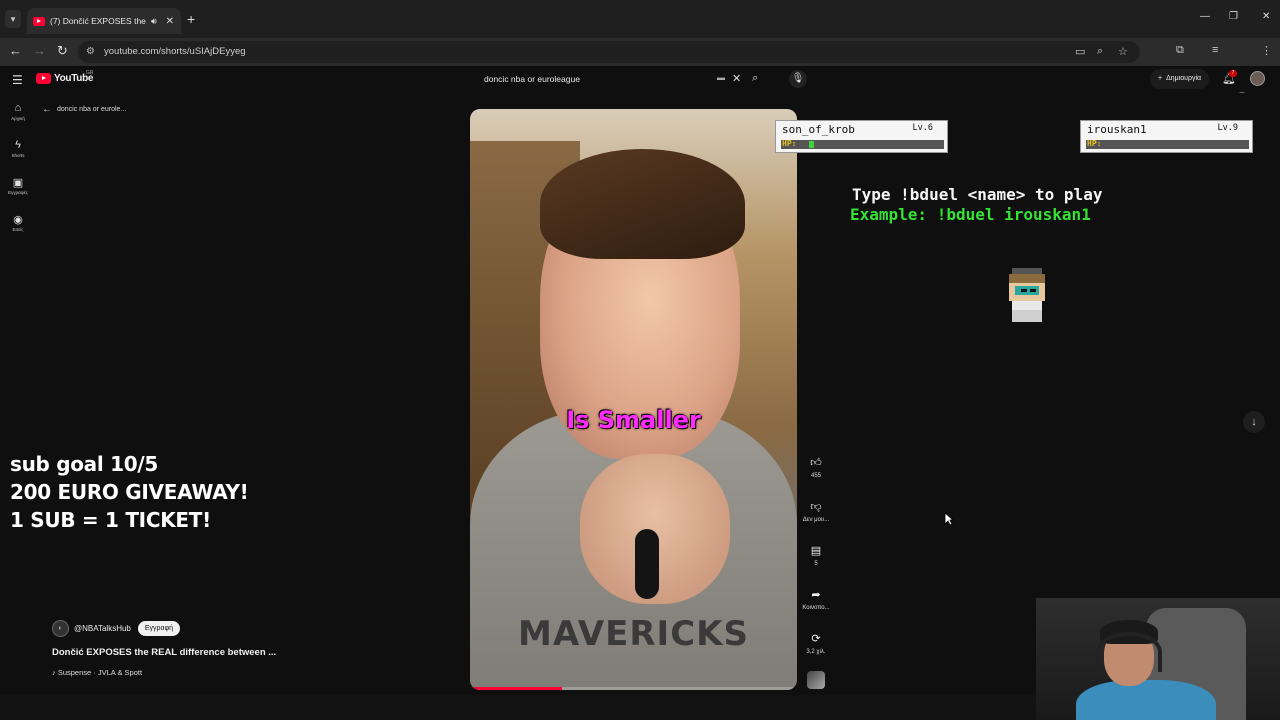 Image resolution: width=1280 pixels, height=720 pixels. I want to click on goal-line: 200 EURO GIVEAWAY!, so click(129, 492).